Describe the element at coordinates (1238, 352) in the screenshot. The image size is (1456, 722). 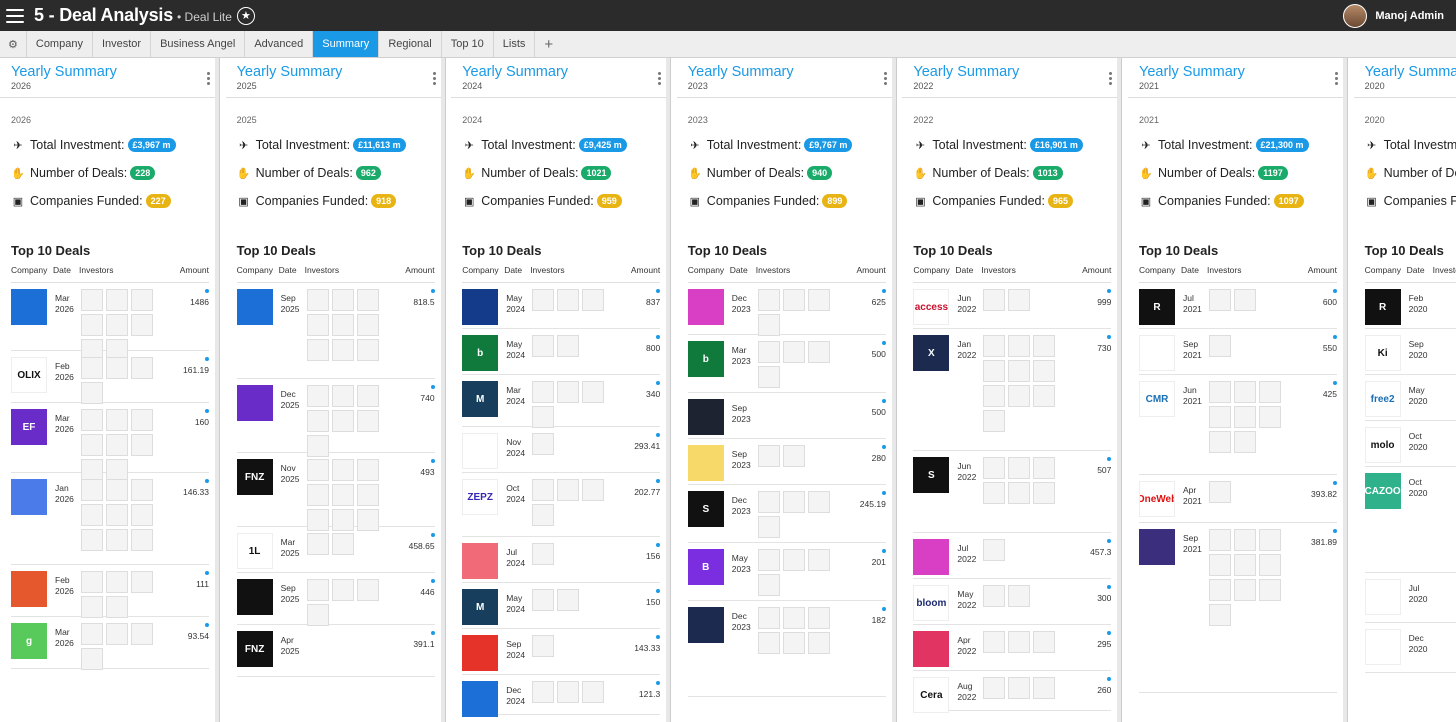
I see `table-row: Sep 2021 550` at that location.